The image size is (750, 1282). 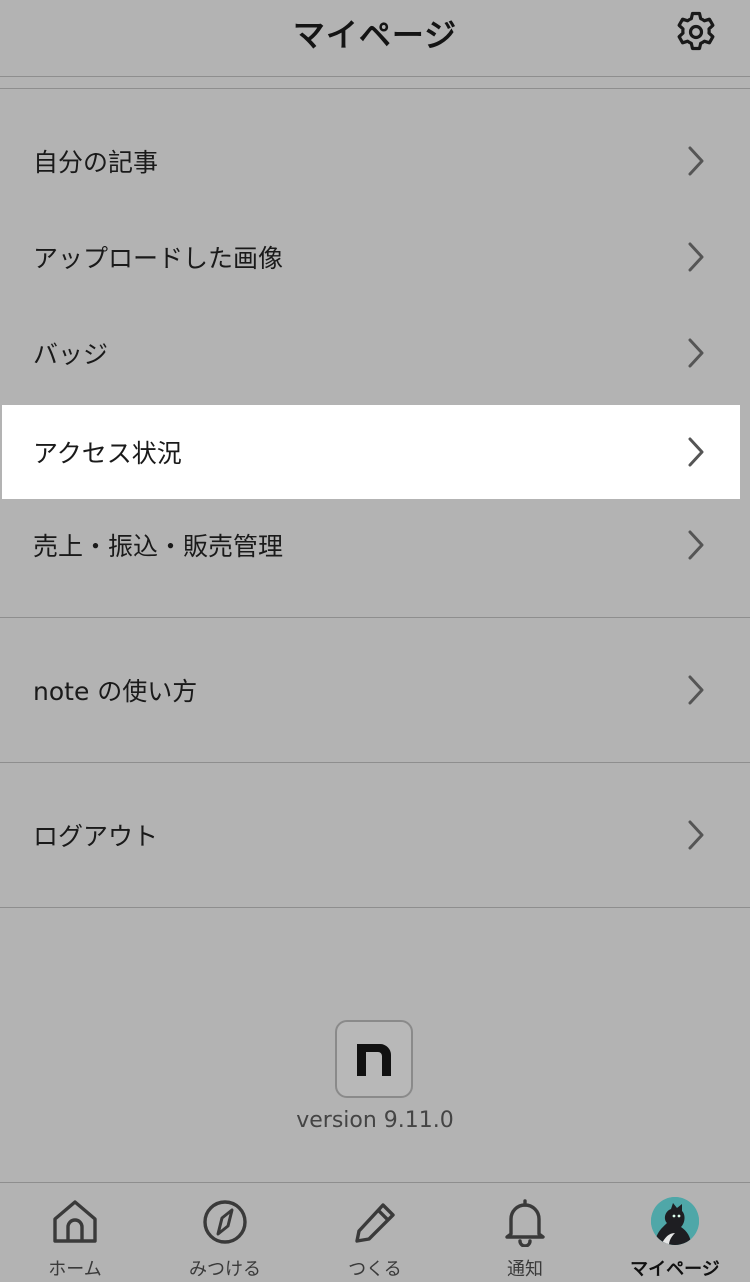 What do you see at coordinates (375, 545) in the screenshot?
I see `menu-item-sales-management: 売上・振込・販売管理` at bounding box center [375, 545].